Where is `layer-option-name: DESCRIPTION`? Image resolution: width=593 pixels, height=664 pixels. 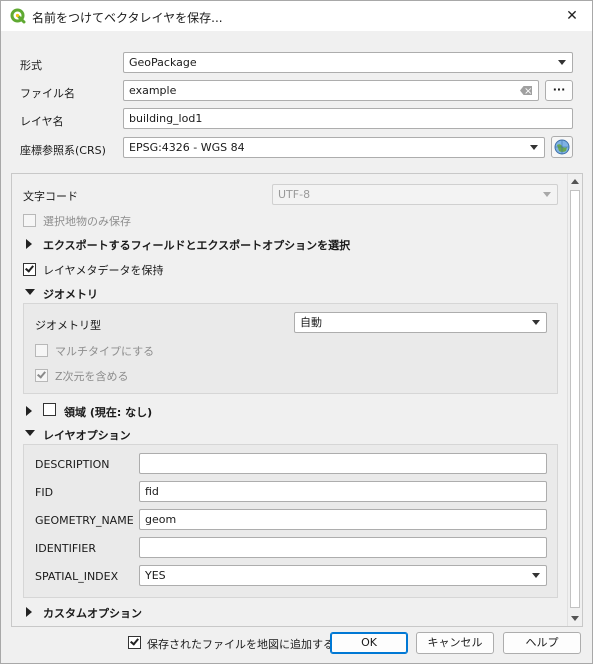 layer-option-name: DESCRIPTION is located at coordinates (72, 464).